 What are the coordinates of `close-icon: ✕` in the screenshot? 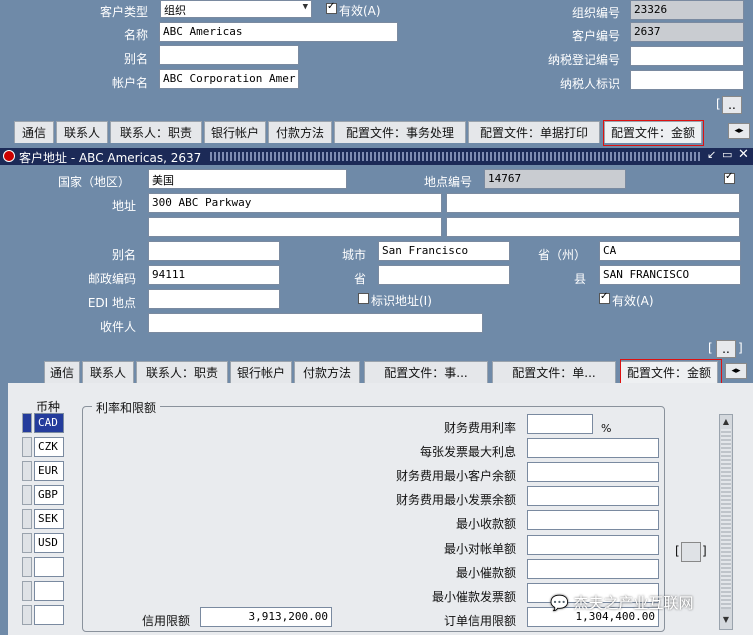 It's located at (743, 154).